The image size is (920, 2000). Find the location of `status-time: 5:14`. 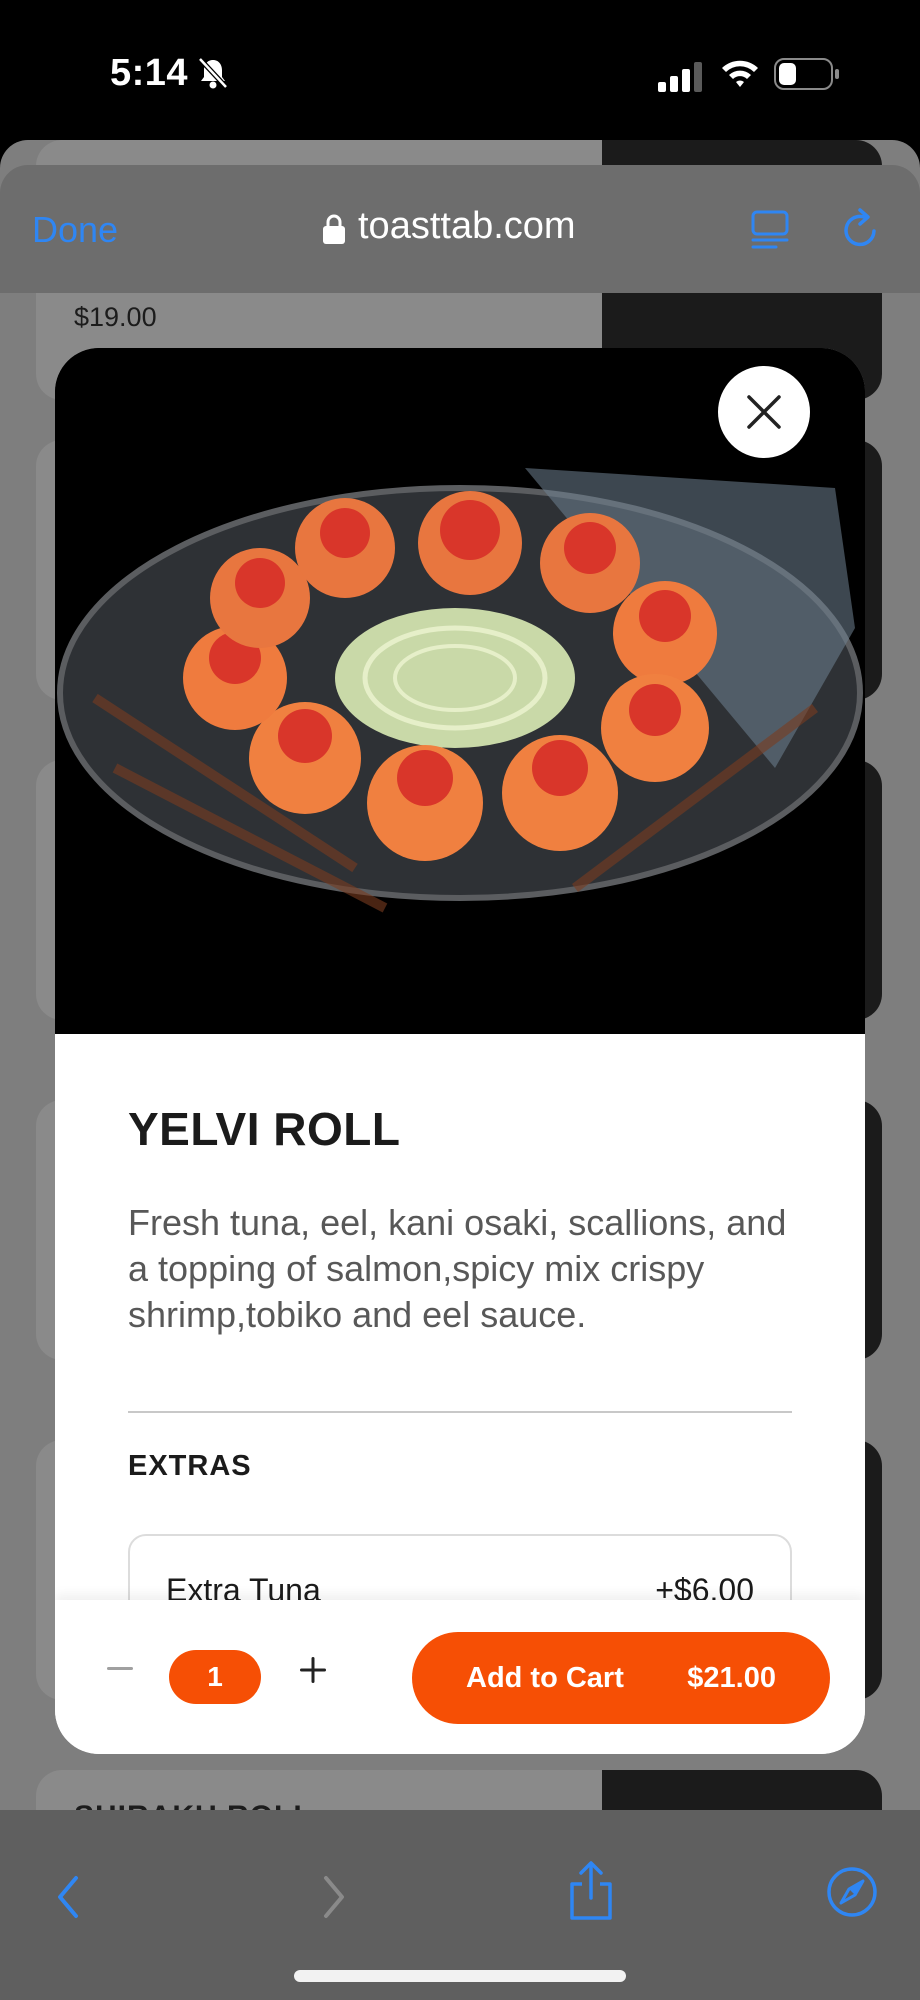

status-time: 5:14 is located at coordinates (149, 73).